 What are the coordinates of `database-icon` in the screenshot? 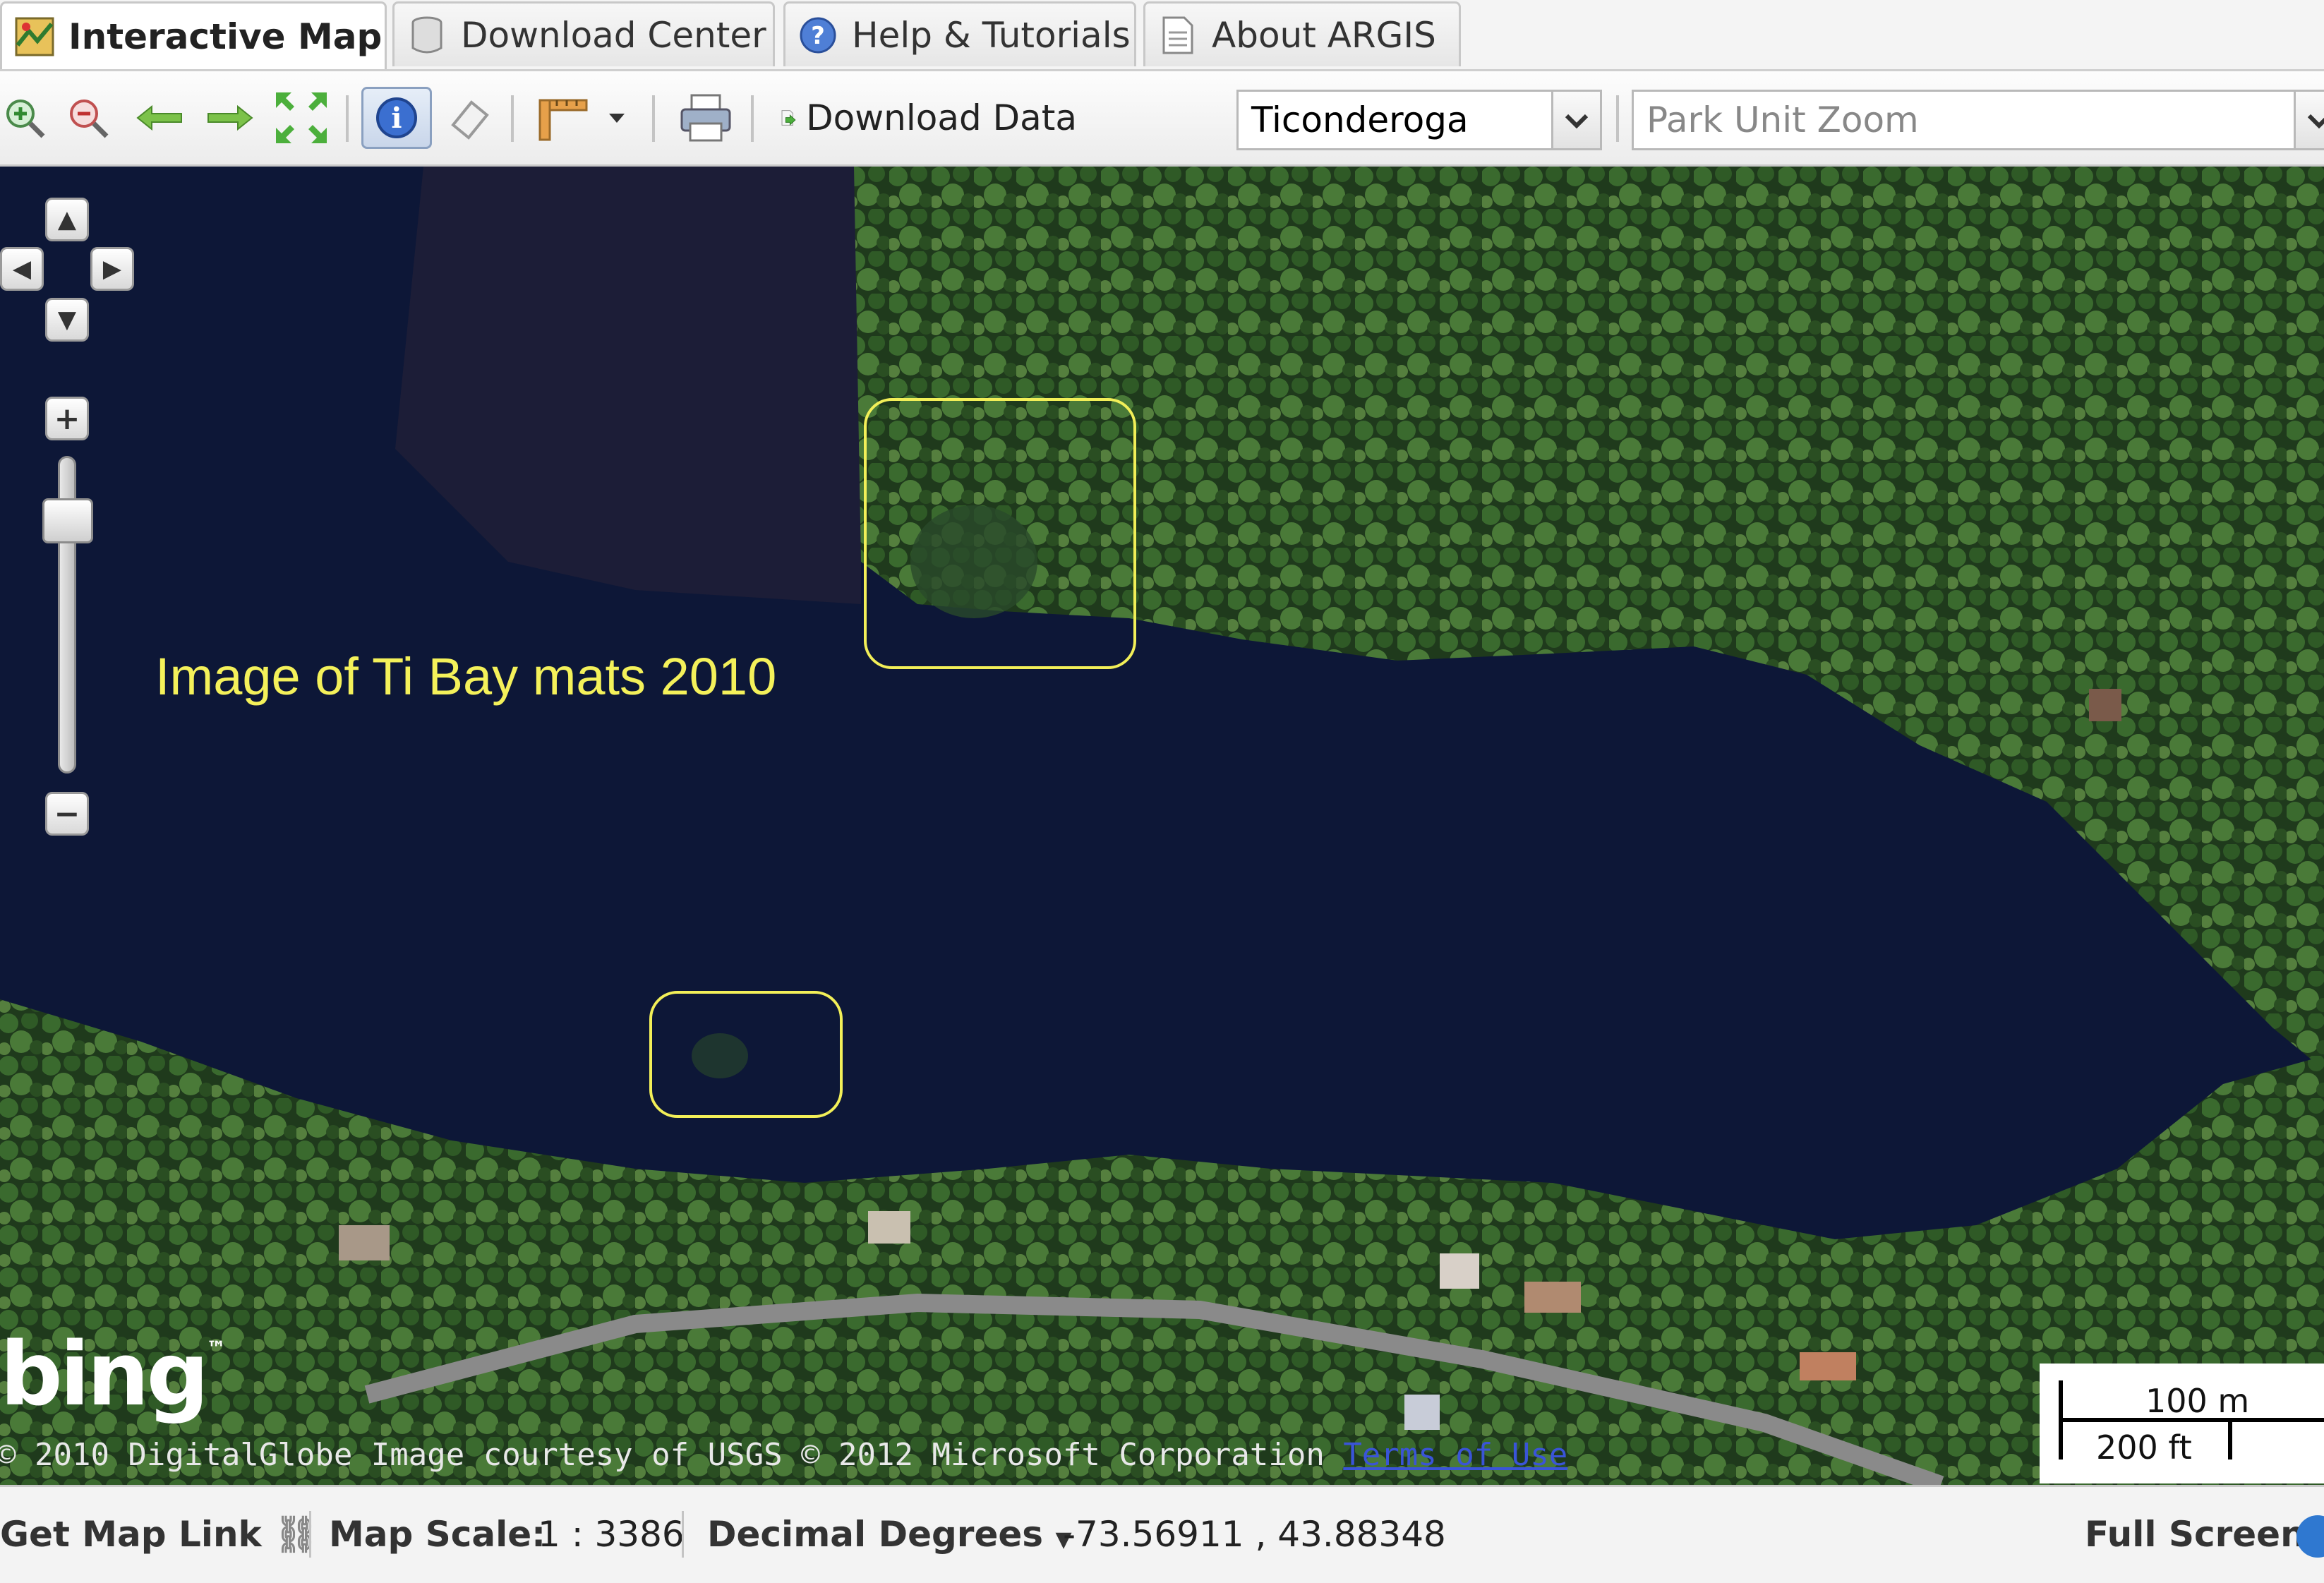 It's located at (427, 35).